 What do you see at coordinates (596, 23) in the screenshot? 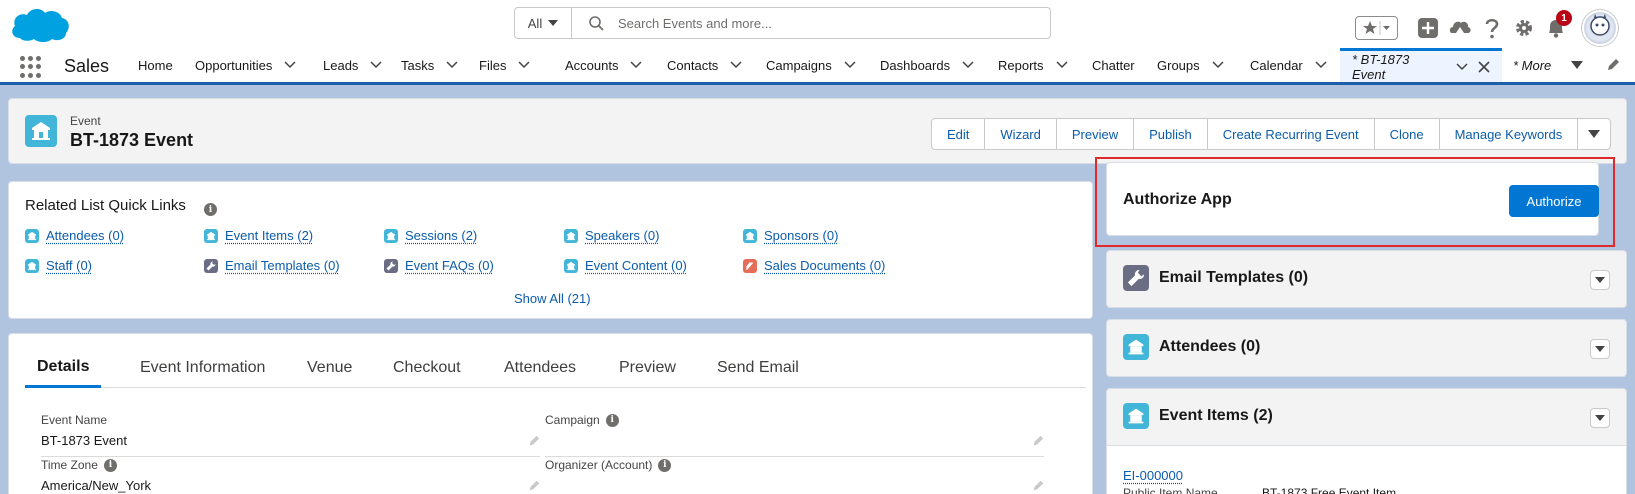
I see `search-icon` at bounding box center [596, 23].